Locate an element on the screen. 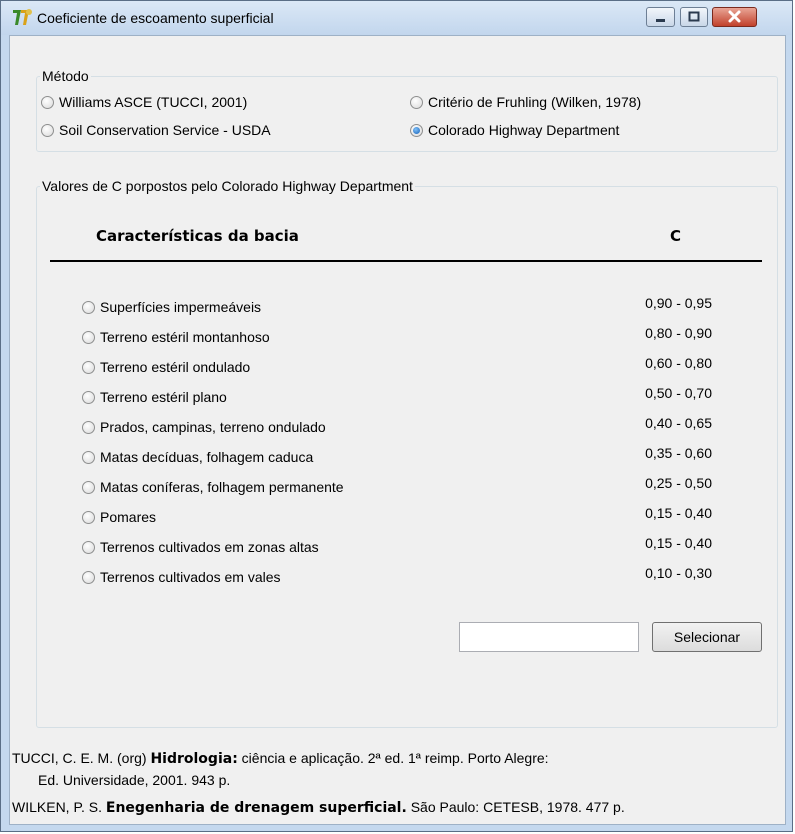 The image size is (795, 834). reference-text: São Paulo: CETESB, 1978. 477 p. is located at coordinates (515, 807).